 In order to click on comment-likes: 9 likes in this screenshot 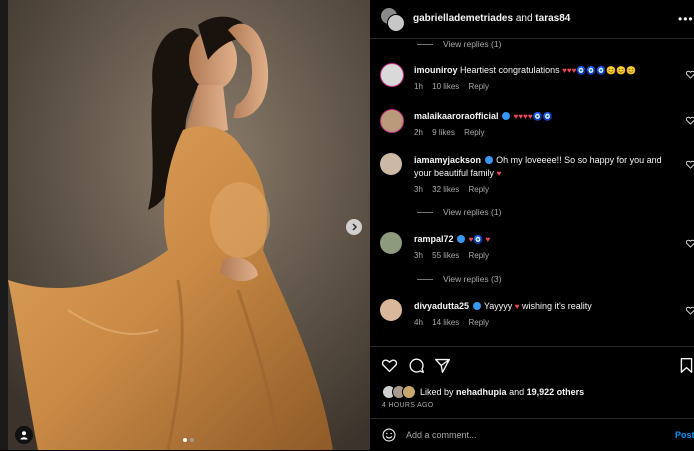, I will do `click(443, 132)`.